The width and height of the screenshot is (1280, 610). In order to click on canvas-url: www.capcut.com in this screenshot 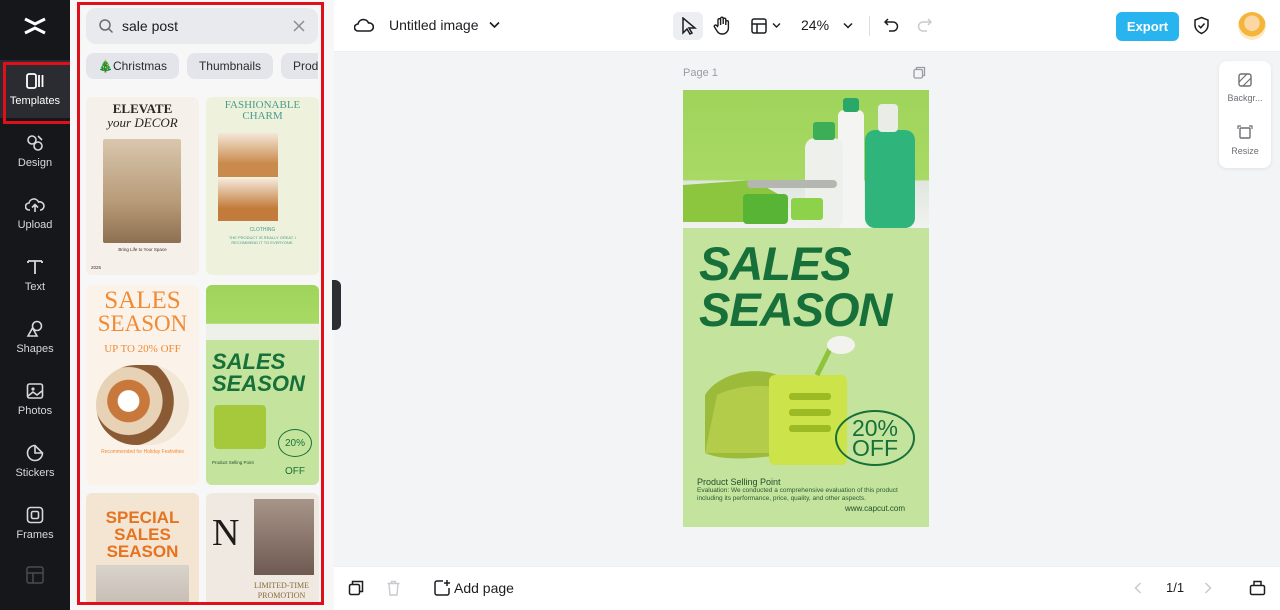, I will do `click(875, 508)`.